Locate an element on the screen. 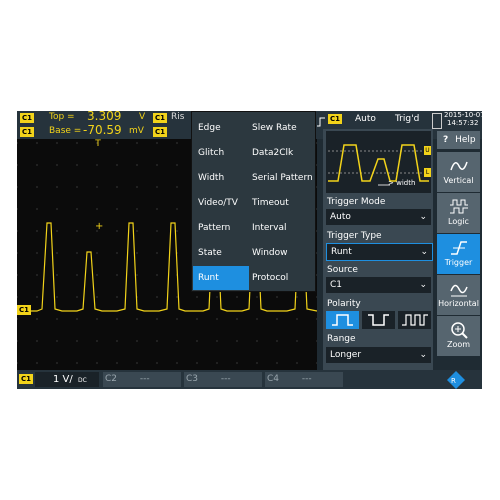 Image resolution: width=500 pixels, height=500 pixels. top-label: Top = is located at coordinates (62, 117).